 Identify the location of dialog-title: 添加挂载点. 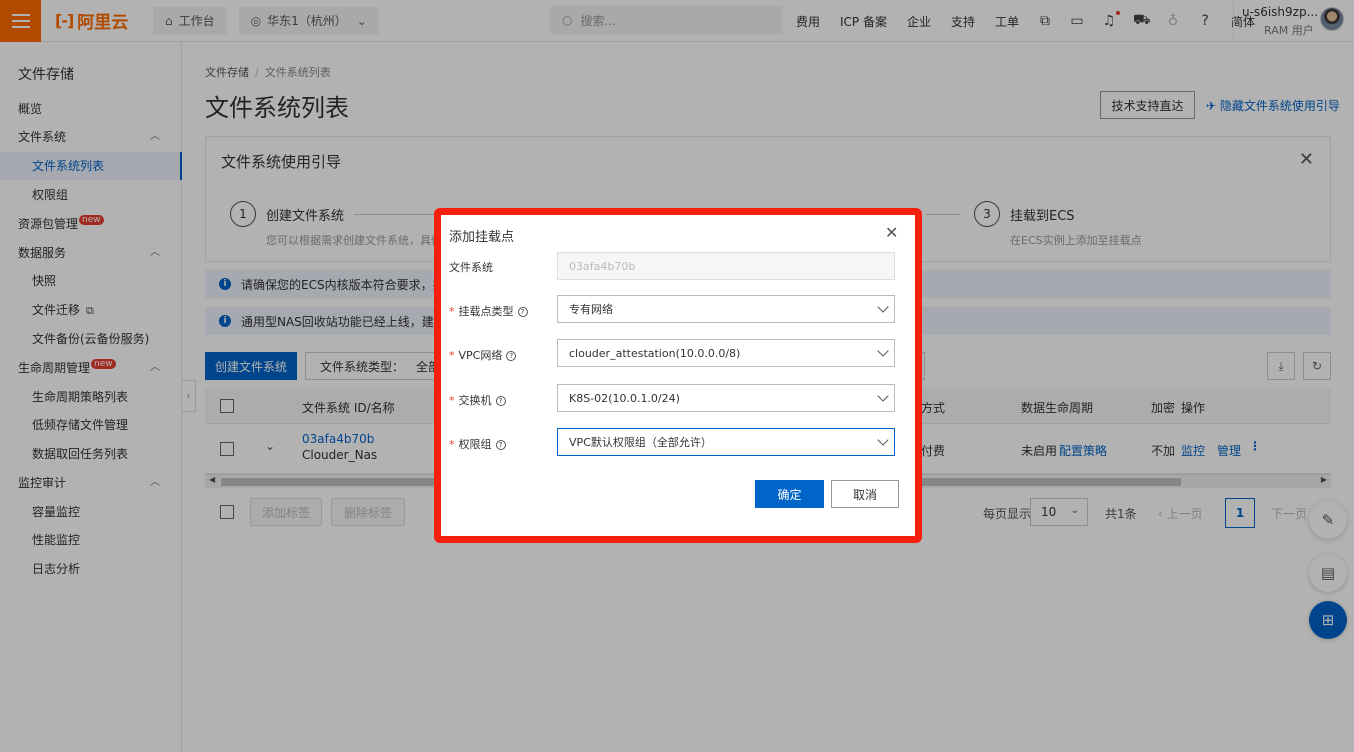
(482, 237).